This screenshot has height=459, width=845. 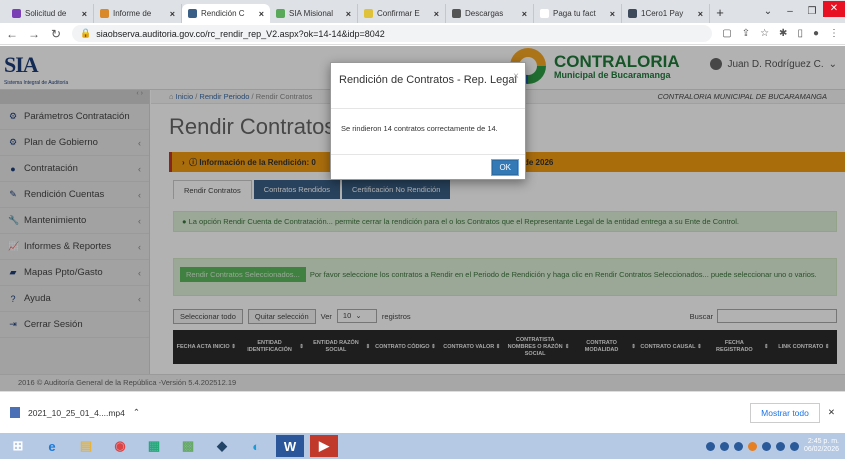 I want to click on windows-start-icon: ⊞, so click(x=18, y=446).